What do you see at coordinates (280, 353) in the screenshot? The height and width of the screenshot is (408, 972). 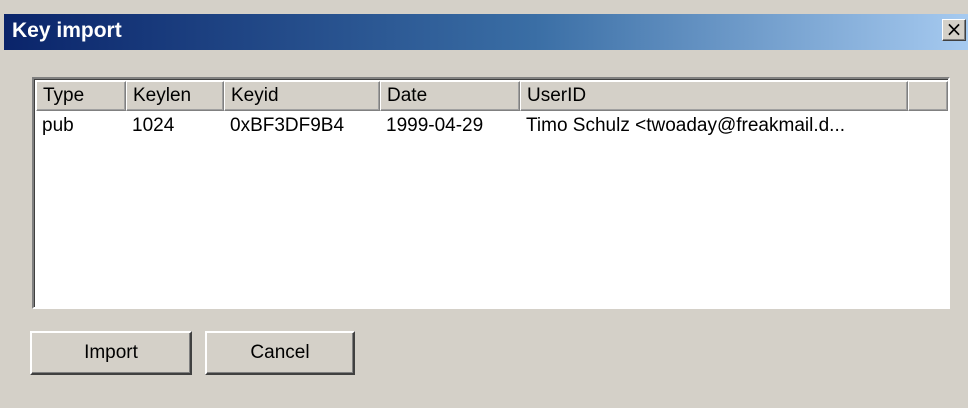 I see `cancel-button: Cancel` at bounding box center [280, 353].